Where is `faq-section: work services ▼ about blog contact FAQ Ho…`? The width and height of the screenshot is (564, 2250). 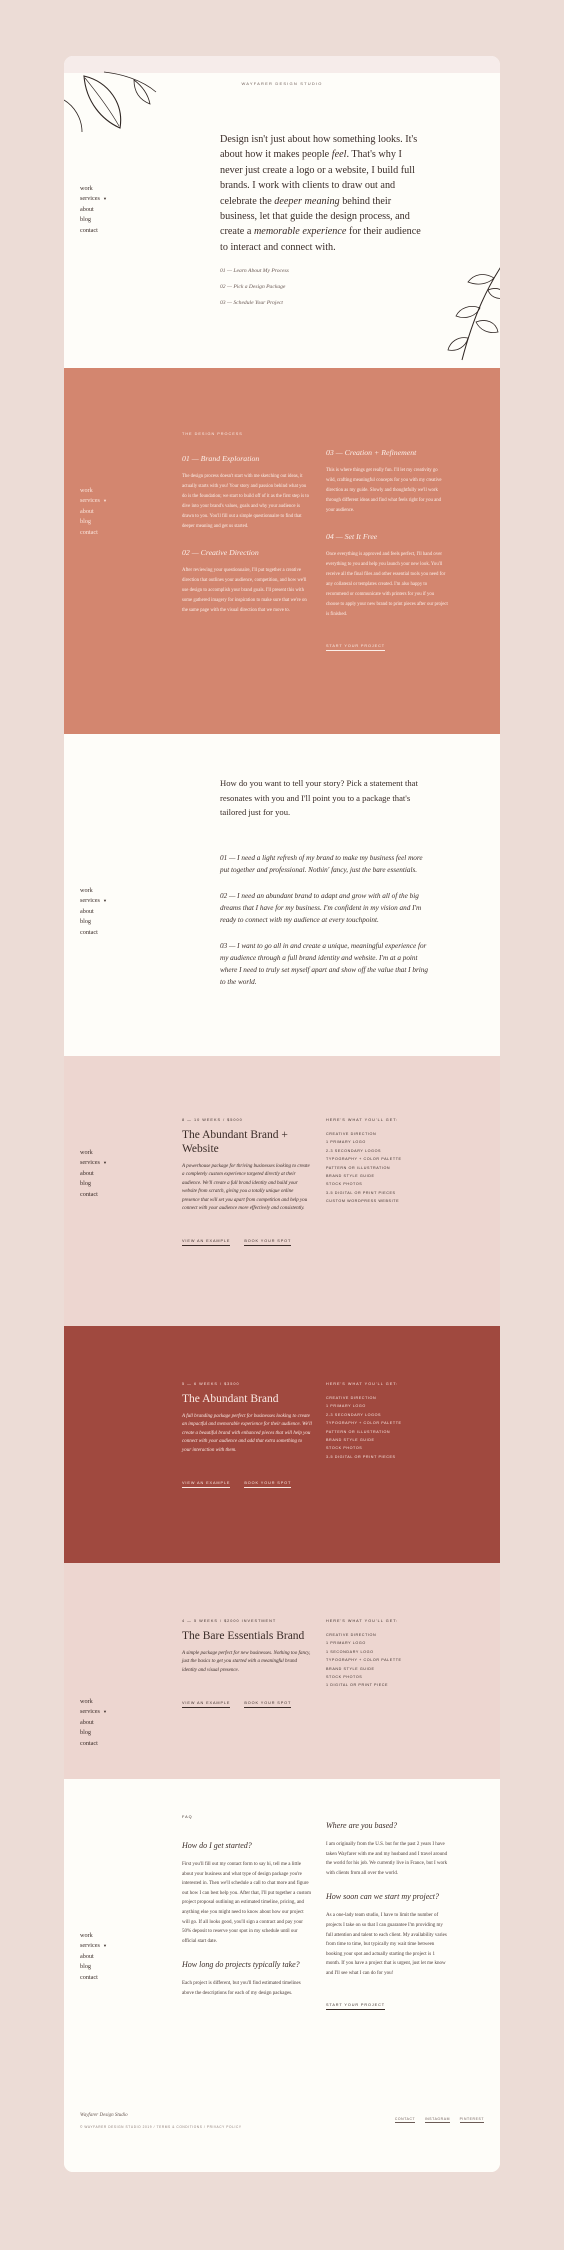 faq-section: work services ▼ about blog contact FAQ Ho… is located at coordinates (282, 1939).